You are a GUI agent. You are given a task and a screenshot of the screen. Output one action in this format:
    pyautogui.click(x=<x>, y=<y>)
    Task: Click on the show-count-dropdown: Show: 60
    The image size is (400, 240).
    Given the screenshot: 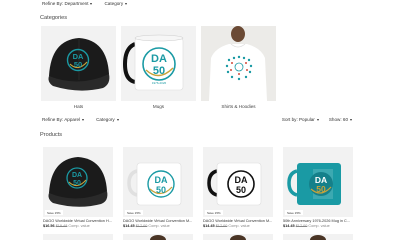 What is the action you would take?
    pyautogui.click(x=340, y=119)
    